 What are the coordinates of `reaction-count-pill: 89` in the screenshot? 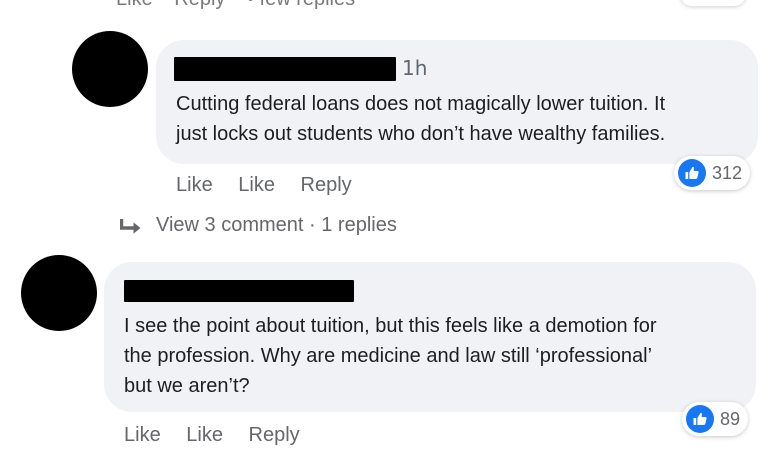 It's located at (715, 419).